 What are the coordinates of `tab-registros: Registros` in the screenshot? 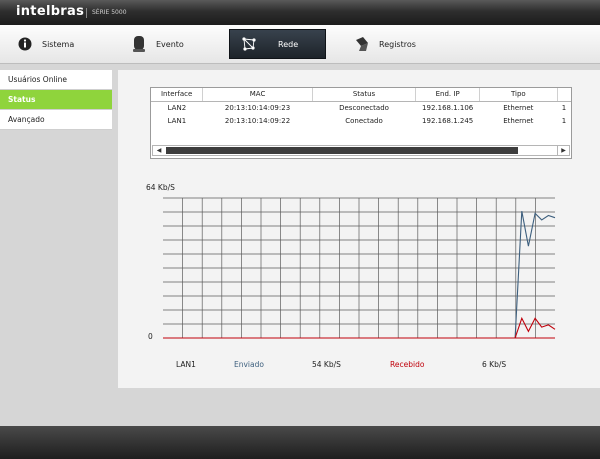 It's located at (403, 44).